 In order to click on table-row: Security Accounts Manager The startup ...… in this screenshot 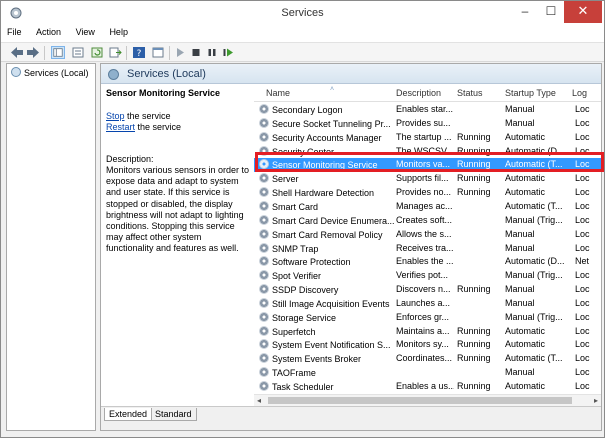, I will do `click(427, 138)`.